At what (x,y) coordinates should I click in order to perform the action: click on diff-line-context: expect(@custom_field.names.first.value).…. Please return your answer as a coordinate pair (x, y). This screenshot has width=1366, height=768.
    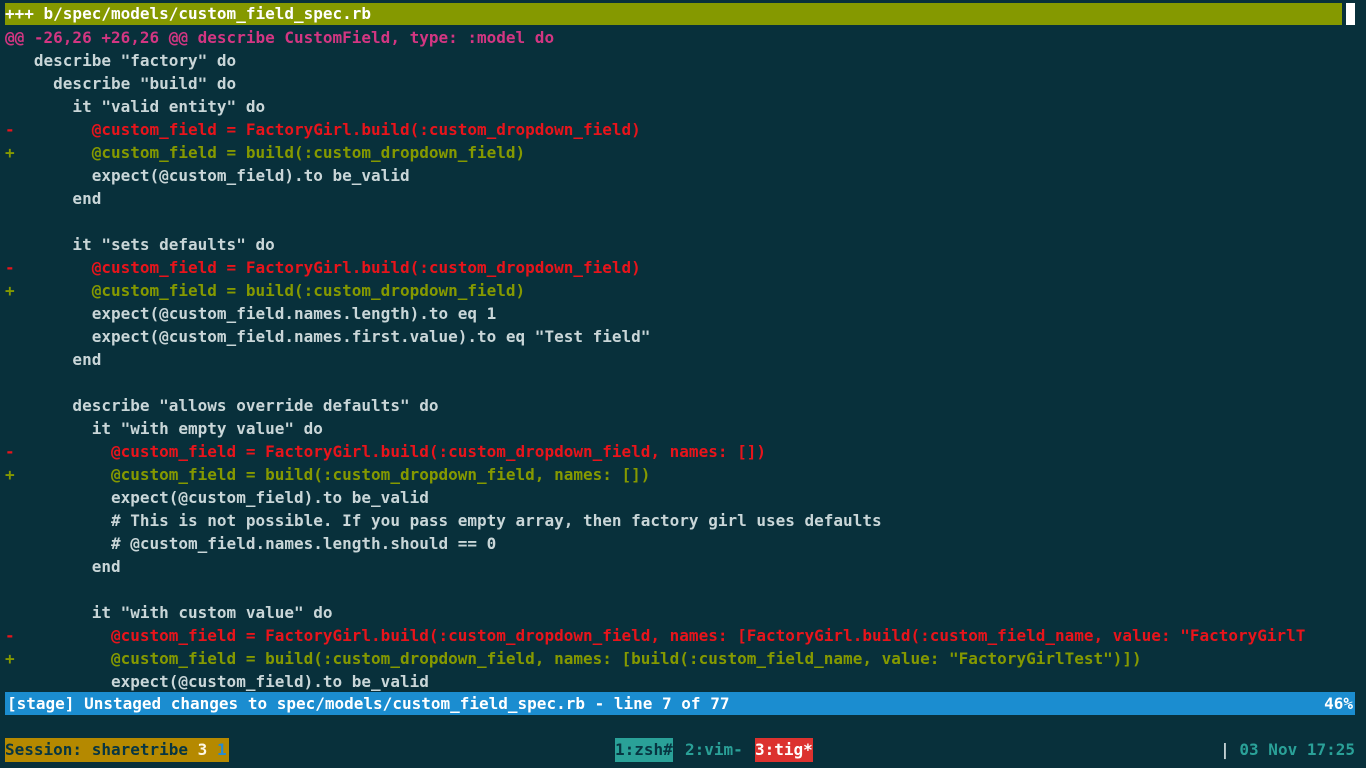
    Looking at the image, I should click on (328, 336).